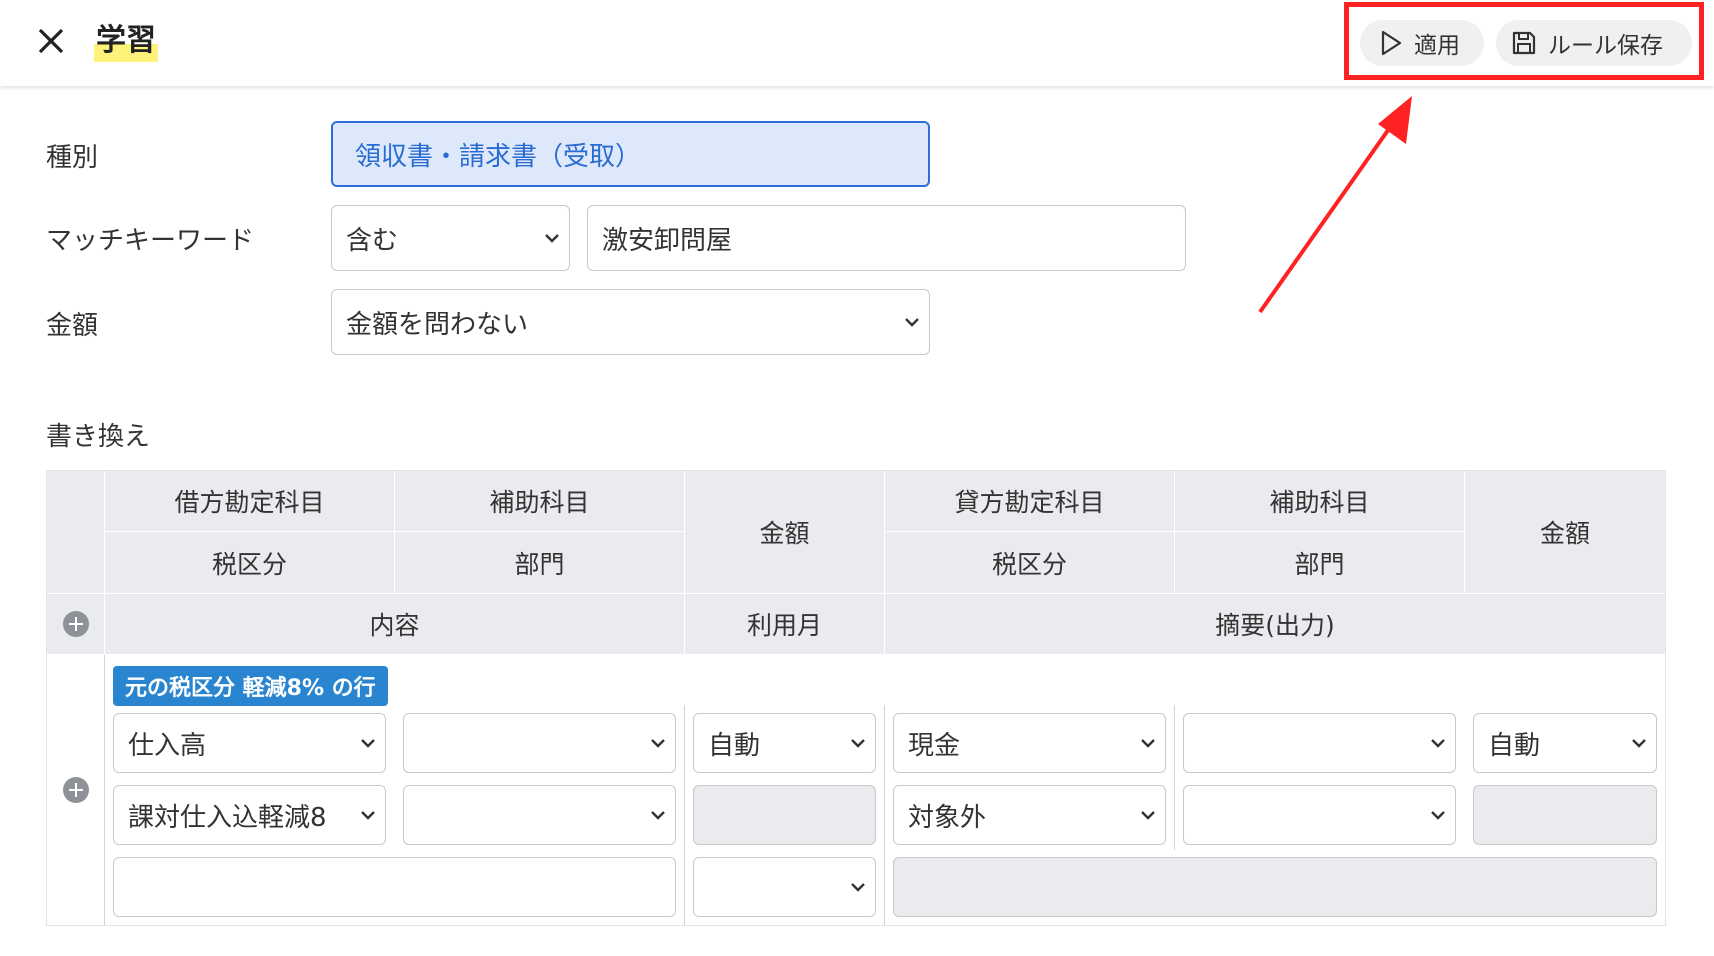 Image resolution: width=1714 pixels, height=956 pixels. What do you see at coordinates (1319, 815) in the screenshot?
I see `credit-dept-select` at bounding box center [1319, 815].